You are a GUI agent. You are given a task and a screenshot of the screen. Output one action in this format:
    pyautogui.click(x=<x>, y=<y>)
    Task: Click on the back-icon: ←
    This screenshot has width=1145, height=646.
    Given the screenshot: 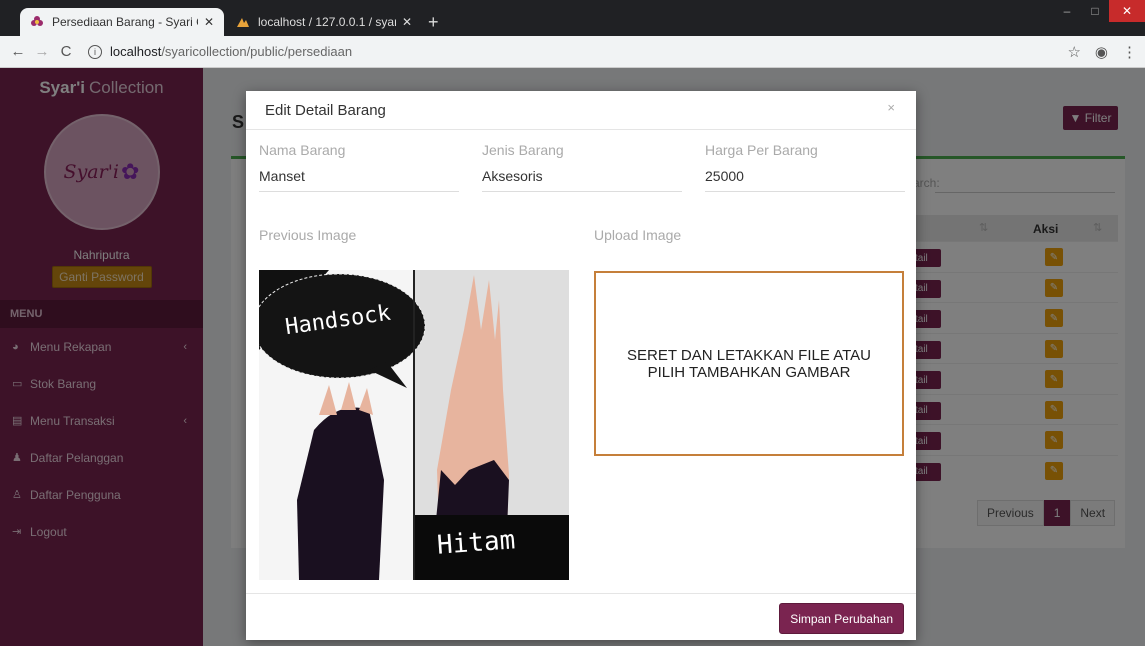 What is the action you would take?
    pyautogui.click(x=18, y=51)
    